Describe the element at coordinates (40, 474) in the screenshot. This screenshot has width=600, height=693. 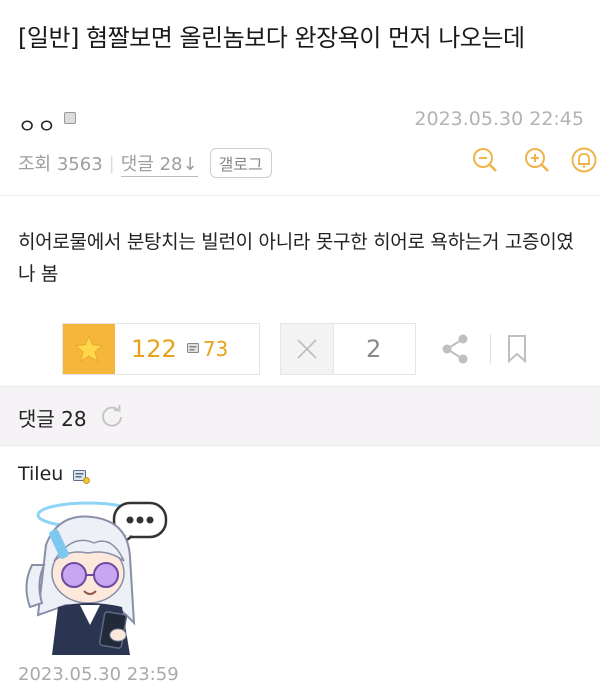
I see `comment-author: Tileu` at that location.